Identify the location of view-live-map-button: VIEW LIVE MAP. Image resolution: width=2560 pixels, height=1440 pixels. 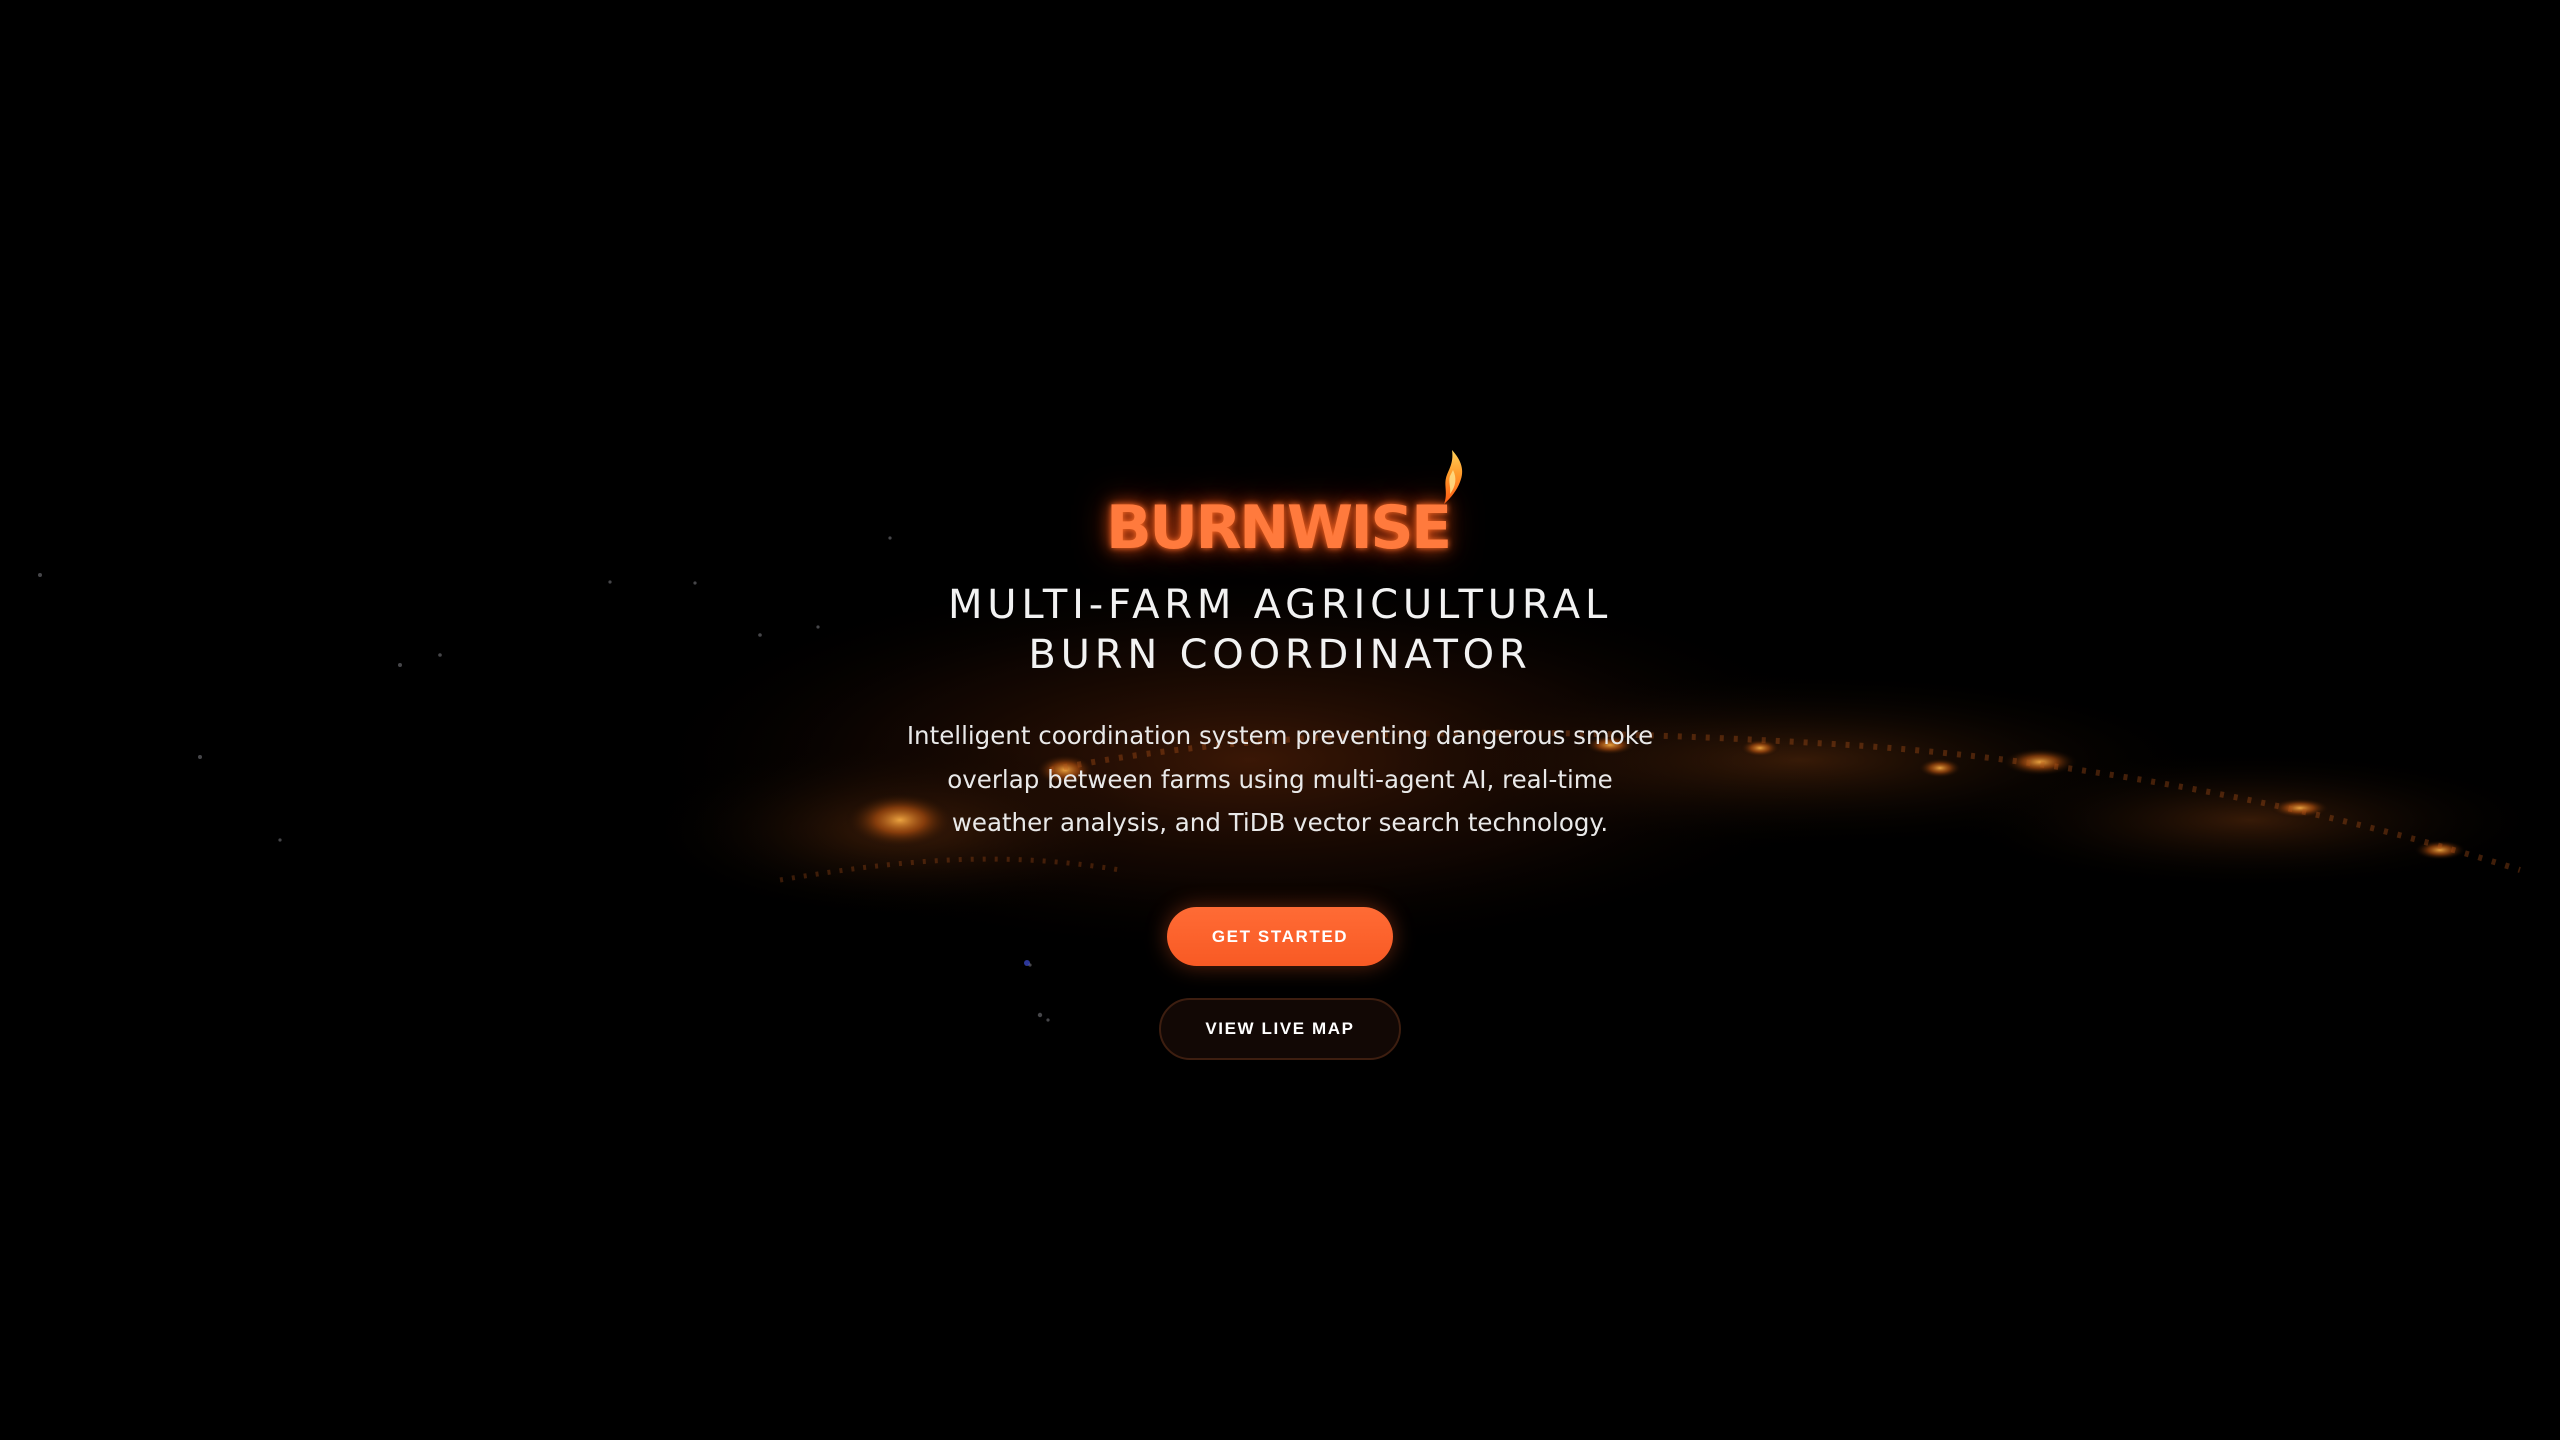
(1280, 1029).